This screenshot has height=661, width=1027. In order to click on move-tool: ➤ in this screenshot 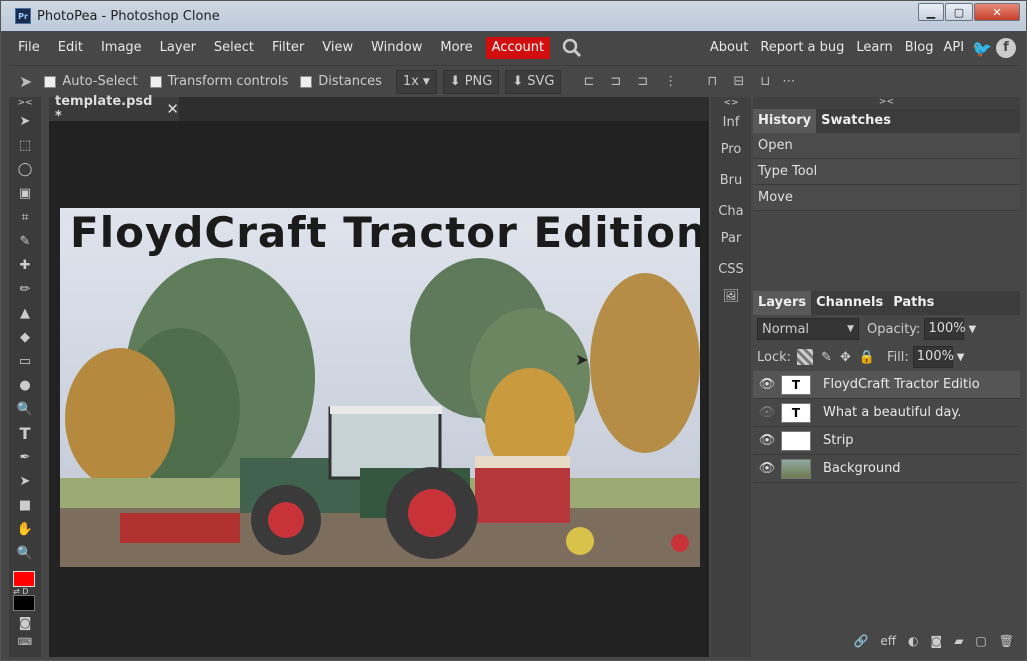, I will do `click(25, 121)`.